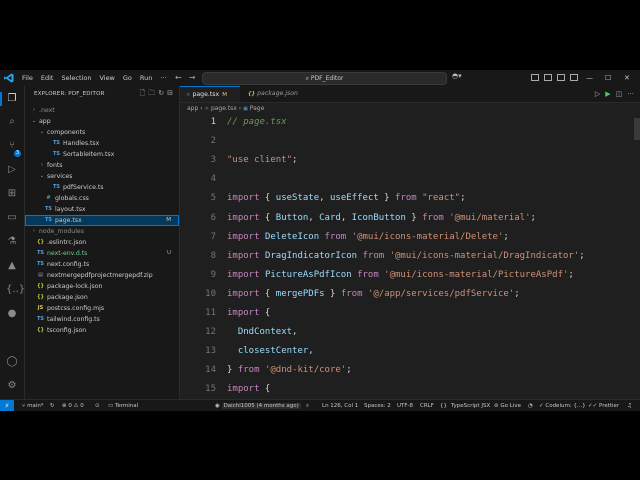  What do you see at coordinates (102, 110) in the screenshot?
I see `tree-folder: › .next` at bounding box center [102, 110].